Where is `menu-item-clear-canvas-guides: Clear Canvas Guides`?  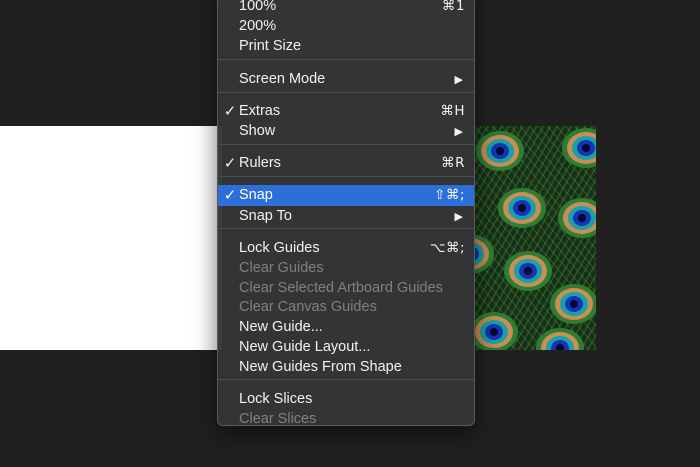
menu-item-clear-canvas-guides: Clear Canvas Guides is located at coordinates (346, 307).